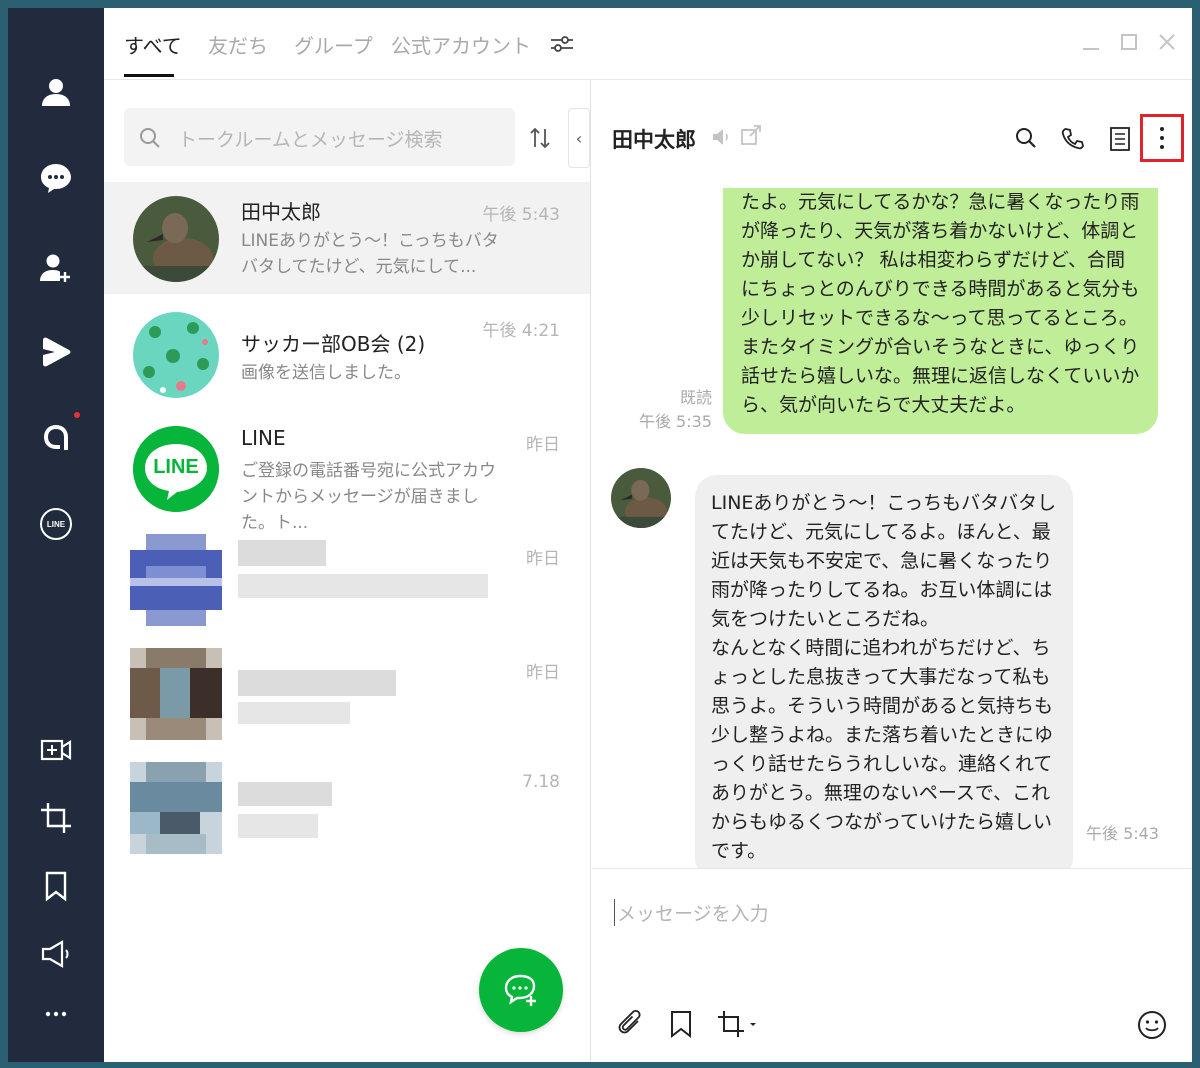 This screenshot has width=1200, height=1068. I want to click on line-logo-avatar: LINE, so click(176, 469).